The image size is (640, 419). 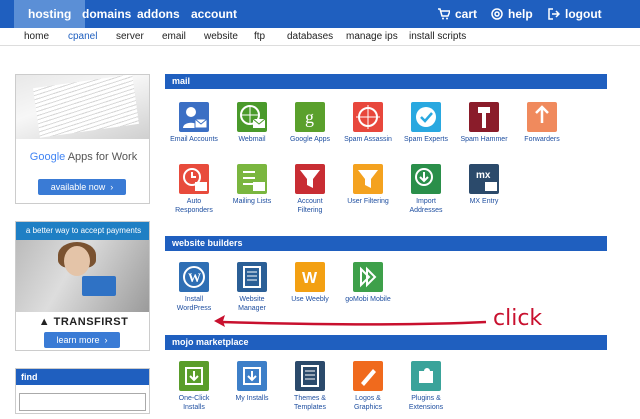 I want to click on svg-text: g, so click(x=309, y=117).